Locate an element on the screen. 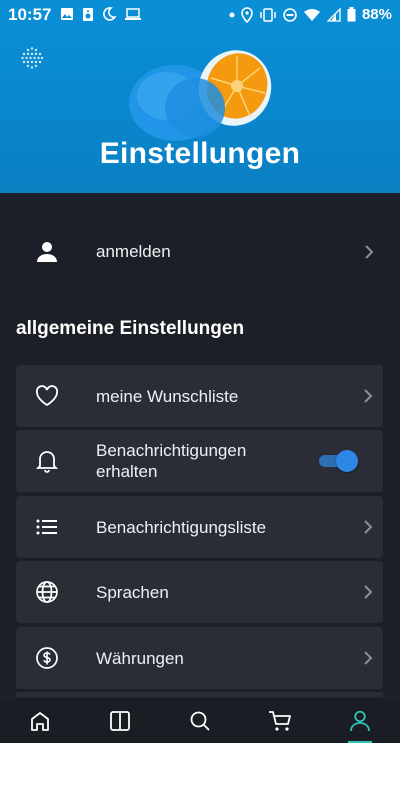 Image resolution: width=400 pixels, height=800 pixels. wifi-icon is located at coordinates (311, 14).